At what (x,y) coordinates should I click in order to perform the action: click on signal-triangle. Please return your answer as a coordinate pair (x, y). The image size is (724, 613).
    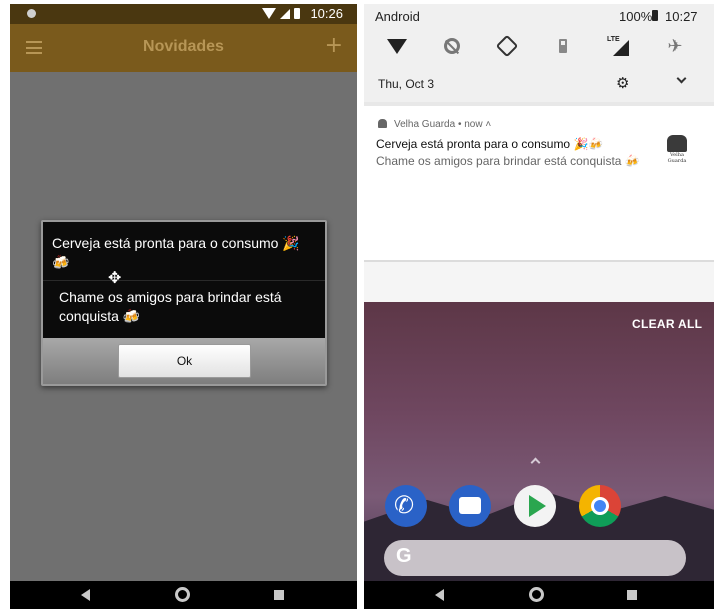
    Looking at the image, I should click on (621, 48).